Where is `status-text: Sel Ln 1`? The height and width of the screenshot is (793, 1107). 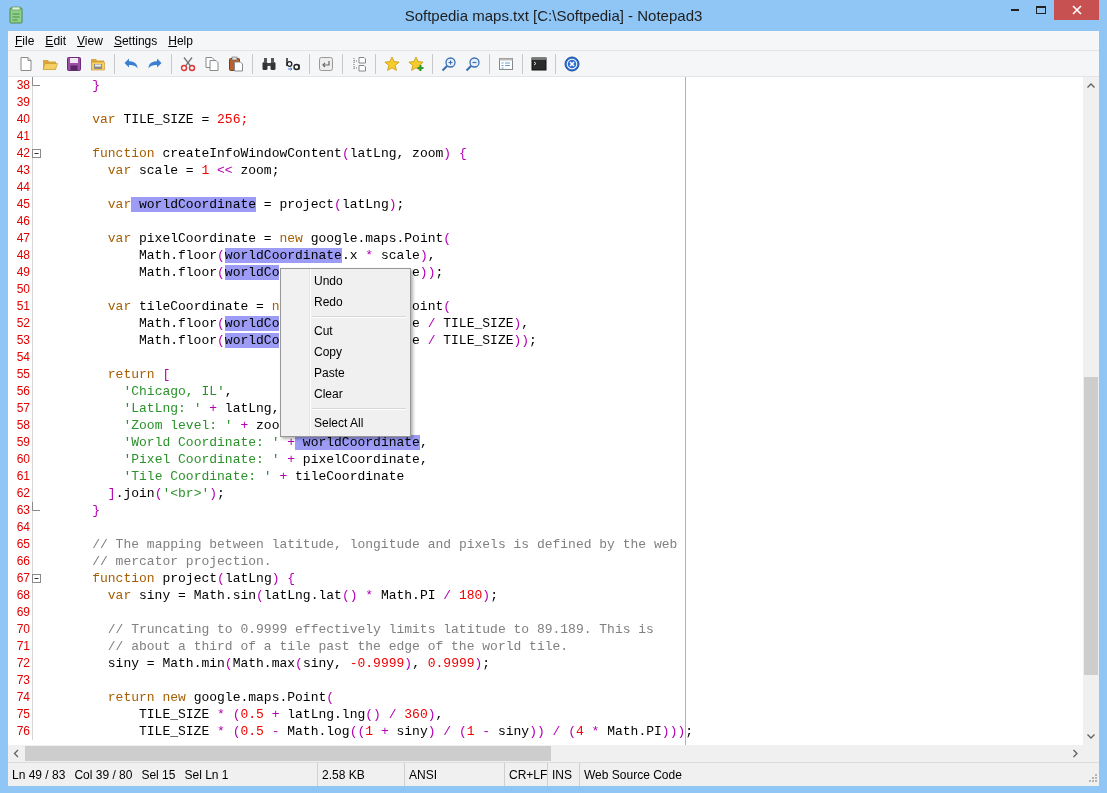
status-text: Sel Ln 1 is located at coordinates (206, 774).